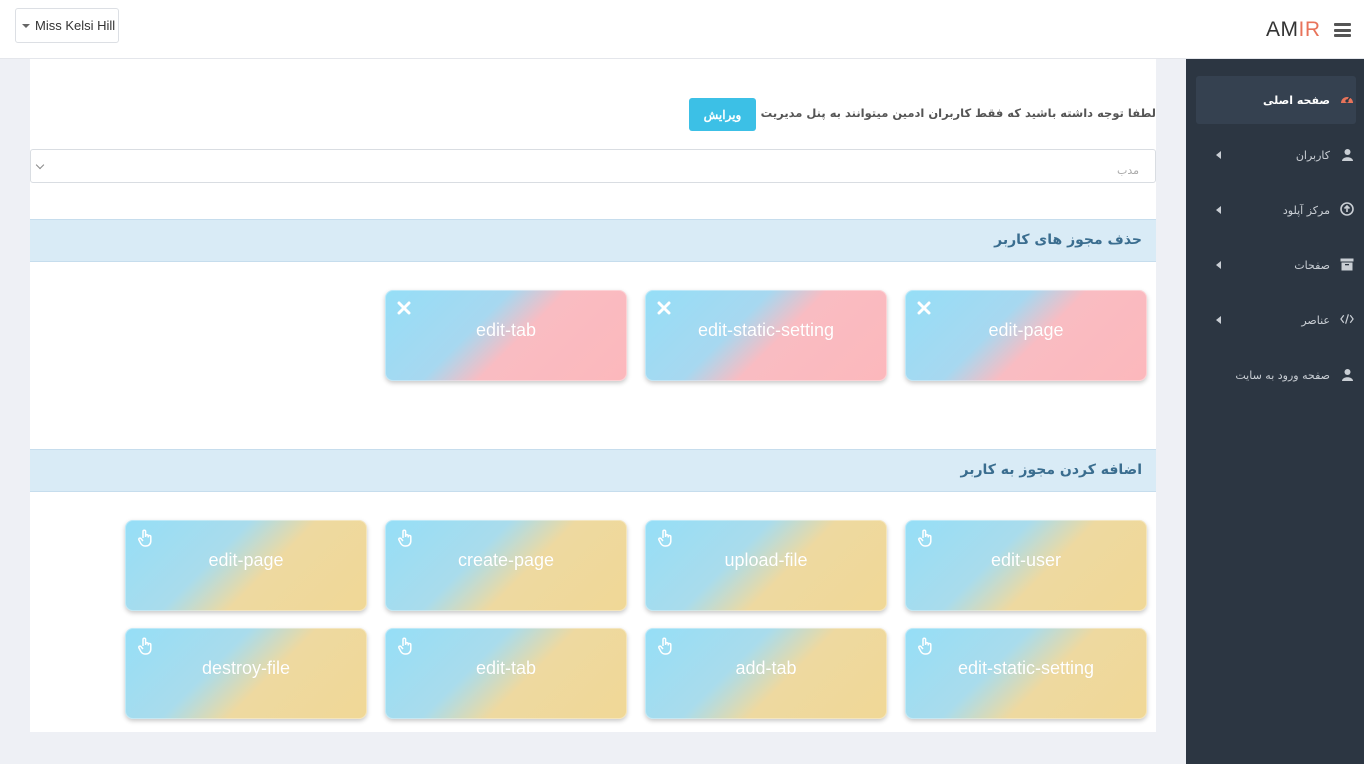  What do you see at coordinates (1051, 470) in the screenshot?
I see `section-title: اضافه کردن مجوز به کاربر` at bounding box center [1051, 470].